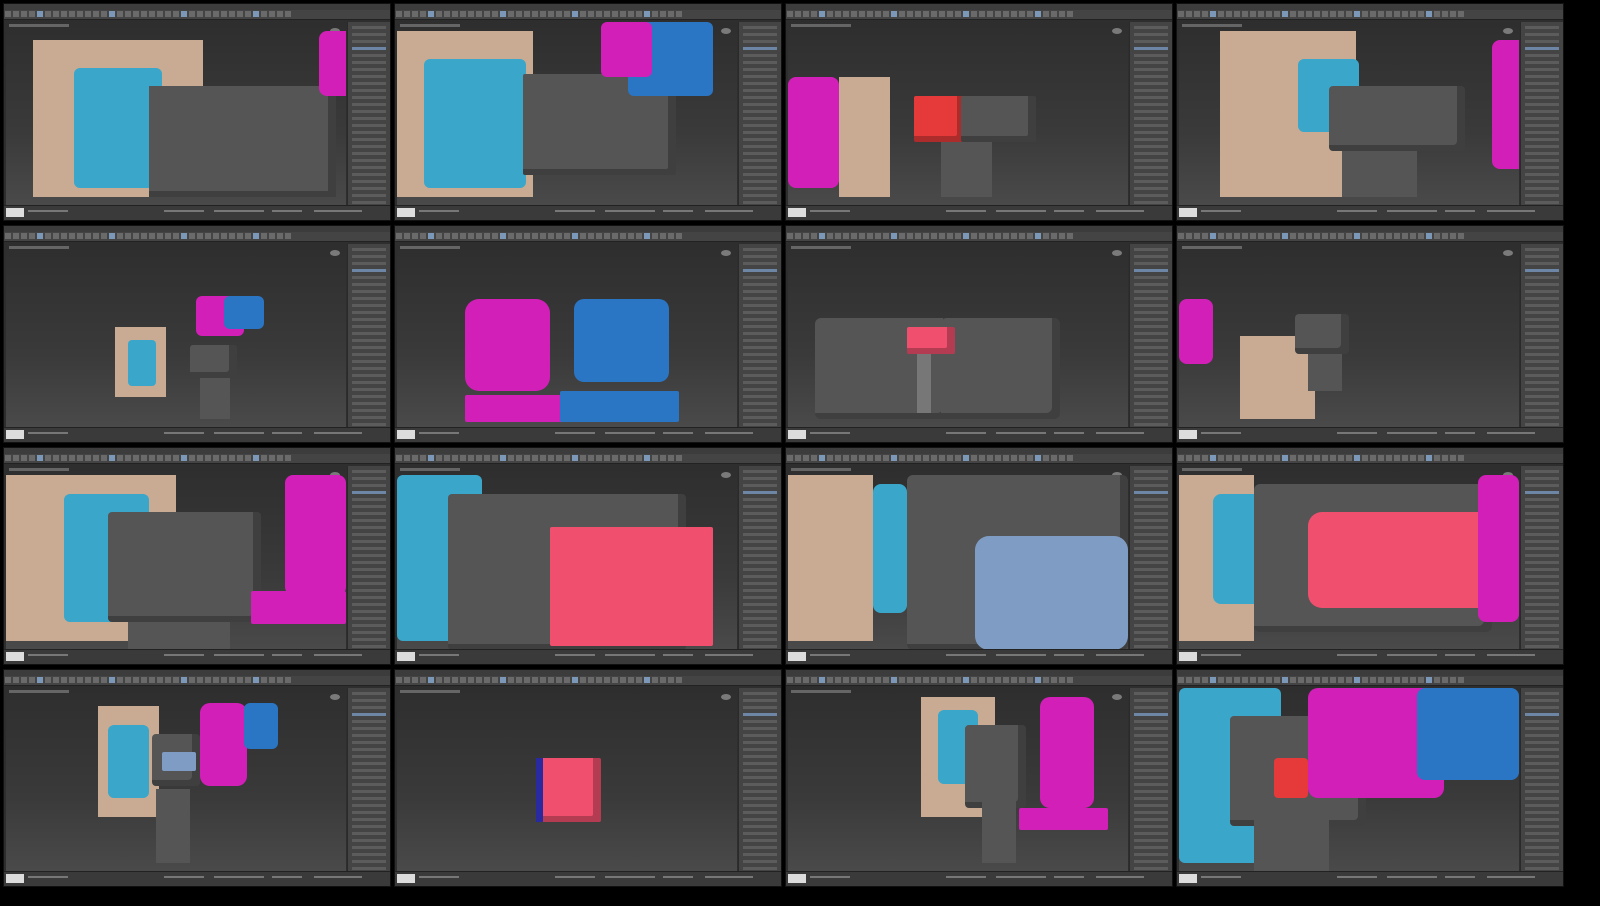 The image size is (1600, 906). I want to click on scene-object-screen, so click(1051, 592).